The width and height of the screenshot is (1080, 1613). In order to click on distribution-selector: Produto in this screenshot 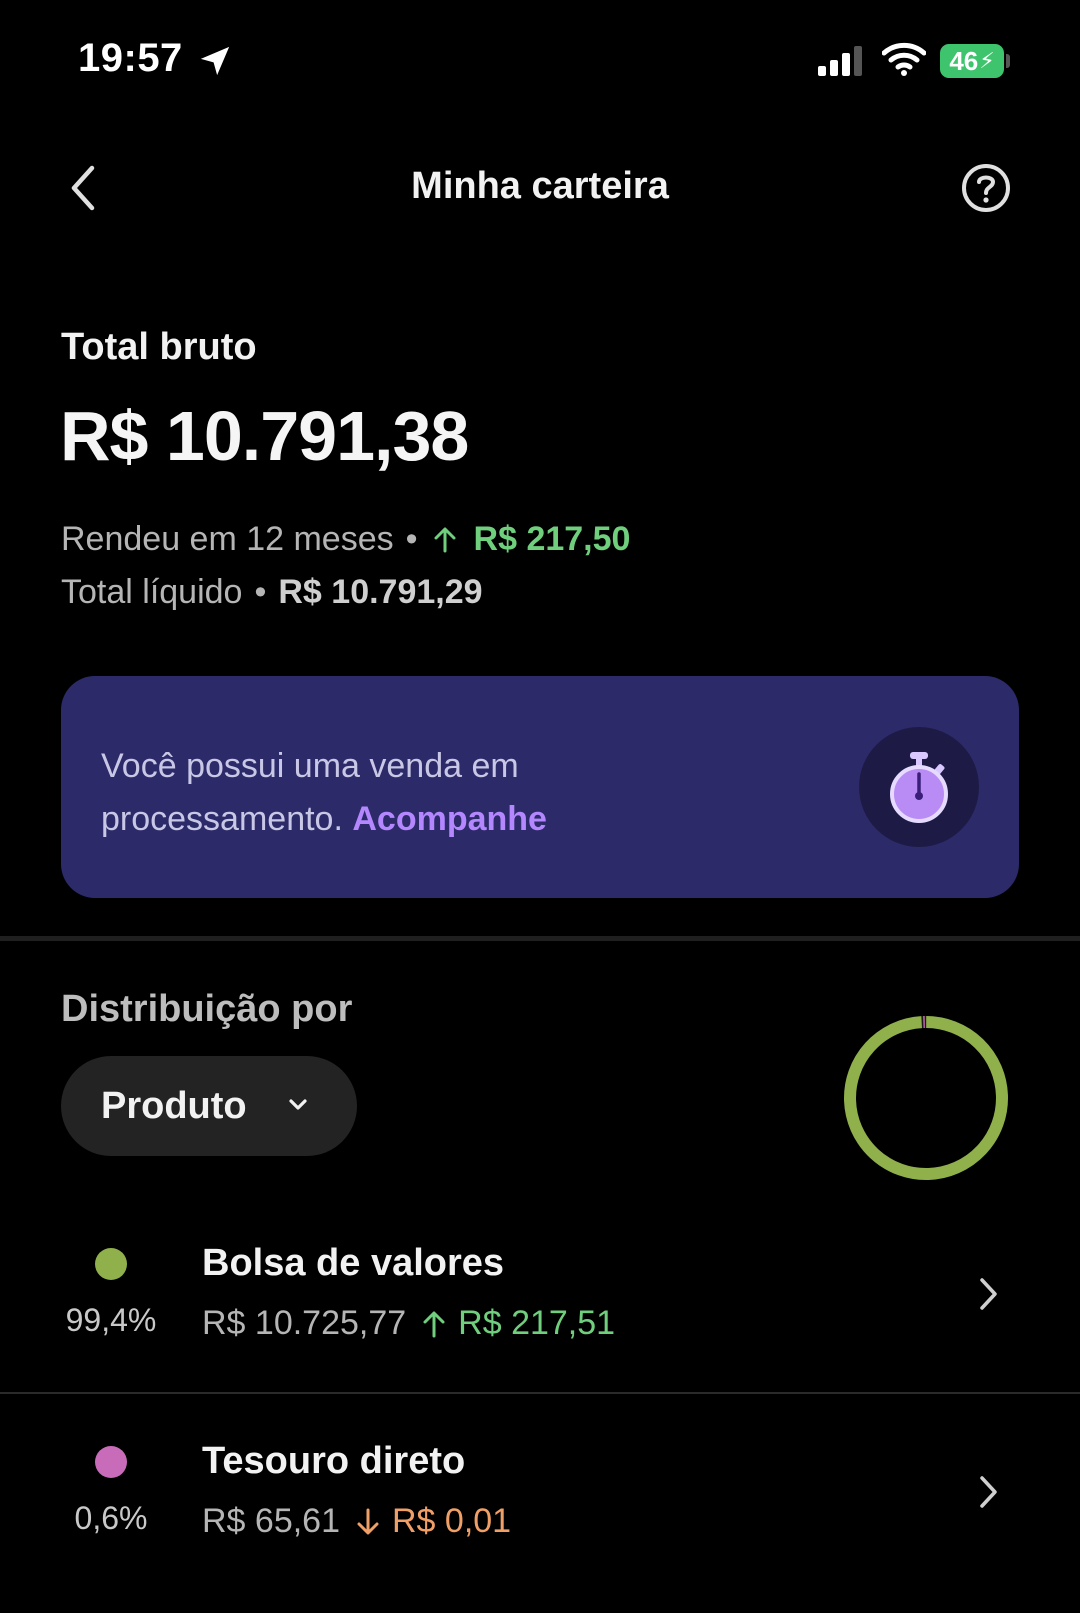, I will do `click(209, 1106)`.